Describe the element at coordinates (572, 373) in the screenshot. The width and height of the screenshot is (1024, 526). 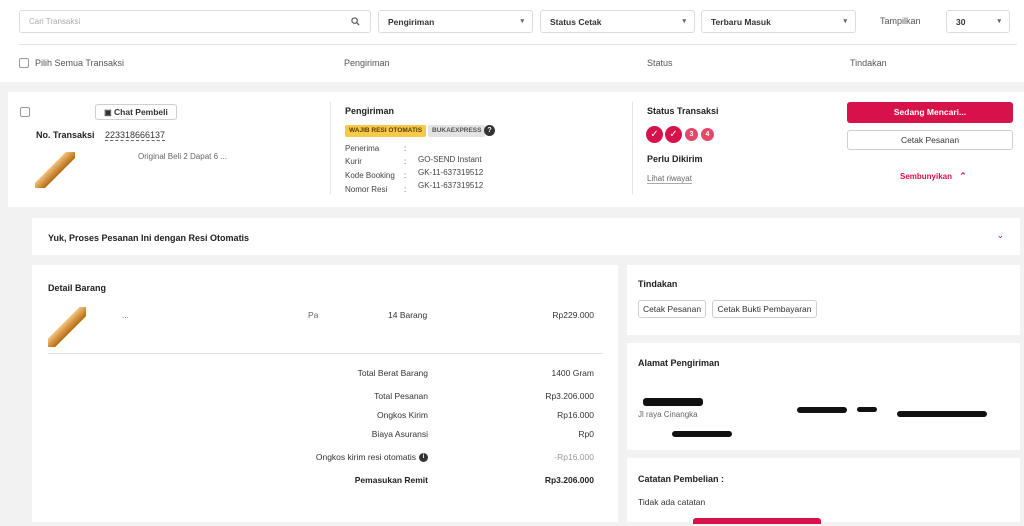
I see `total-berat-value: 1400 Gram` at that location.